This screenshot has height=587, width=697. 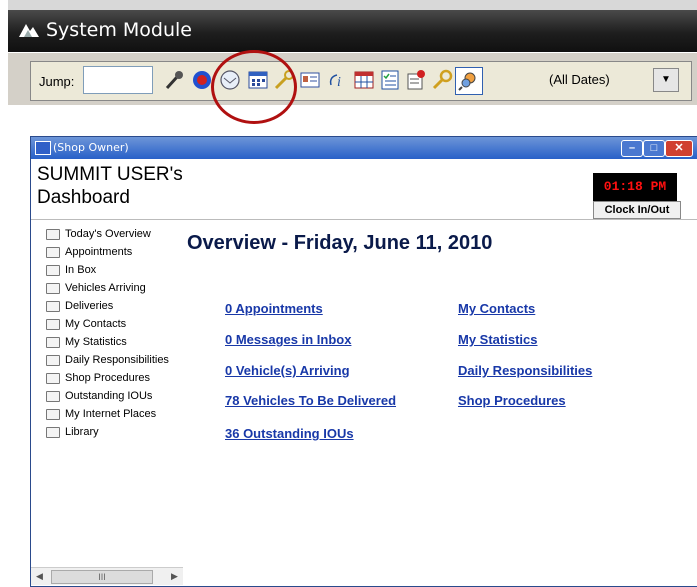 I want to click on minimize-icon: –, so click(x=632, y=148).